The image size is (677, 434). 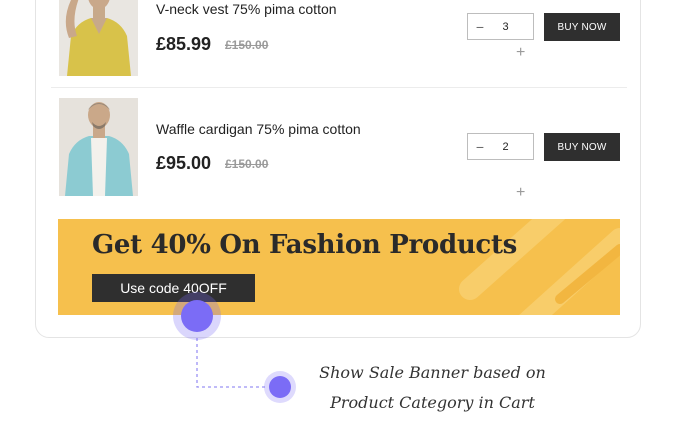 I want to click on hotspot-marker, so click(x=197, y=316).